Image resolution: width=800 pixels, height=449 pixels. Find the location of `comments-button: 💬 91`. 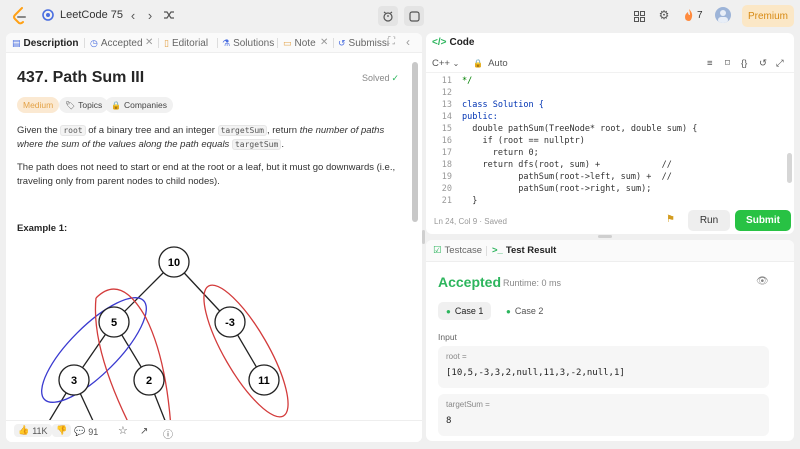

comments-button: 💬 91 is located at coordinates (86, 431).